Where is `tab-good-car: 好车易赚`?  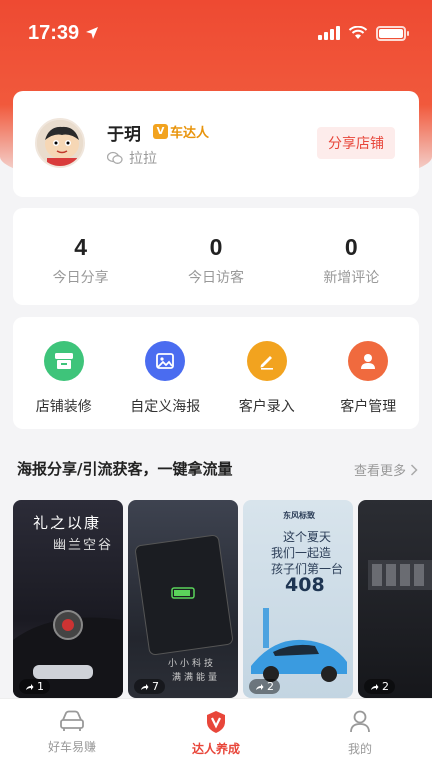
tab-good-car: 好车易赚 is located at coordinates (72, 733).